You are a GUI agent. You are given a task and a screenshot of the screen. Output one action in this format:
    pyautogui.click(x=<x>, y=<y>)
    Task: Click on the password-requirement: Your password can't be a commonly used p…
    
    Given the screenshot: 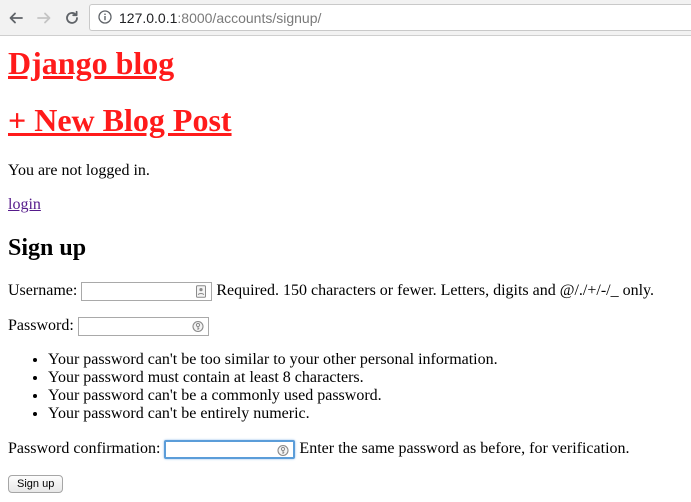 What is the action you would take?
    pyautogui.click(x=273, y=396)
    